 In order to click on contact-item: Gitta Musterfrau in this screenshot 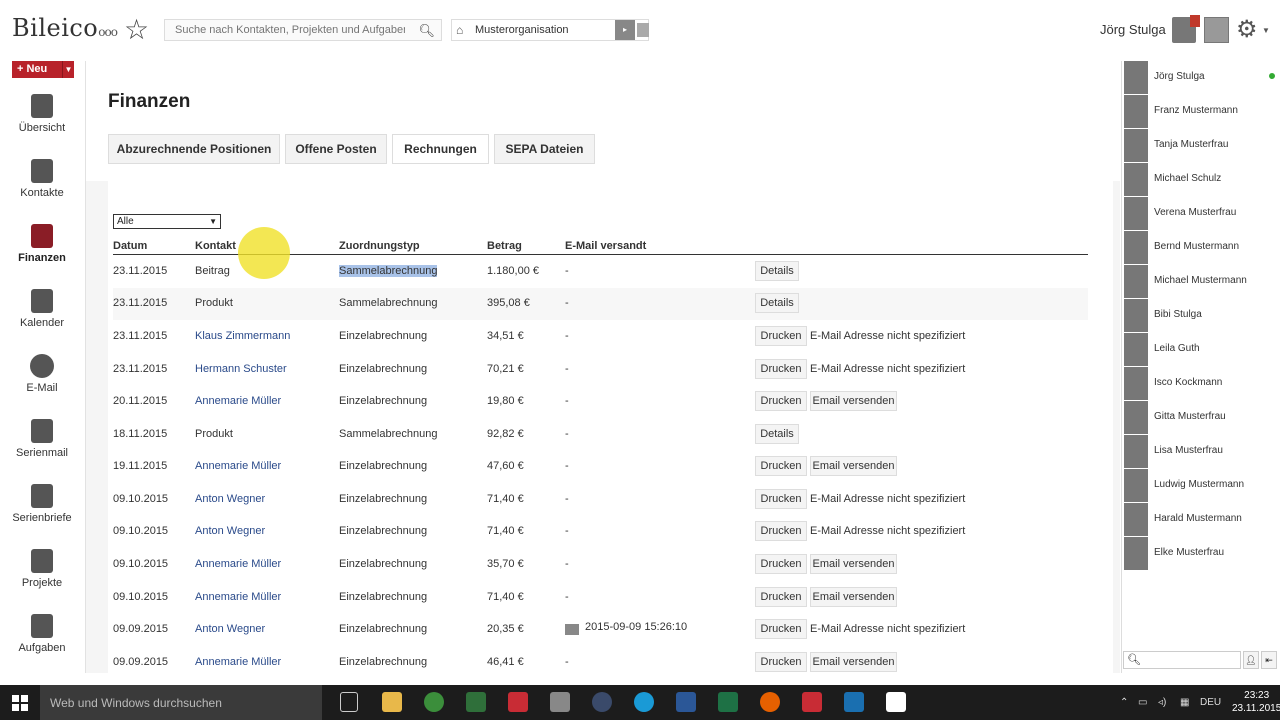, I will do `click(1201, 418)`.